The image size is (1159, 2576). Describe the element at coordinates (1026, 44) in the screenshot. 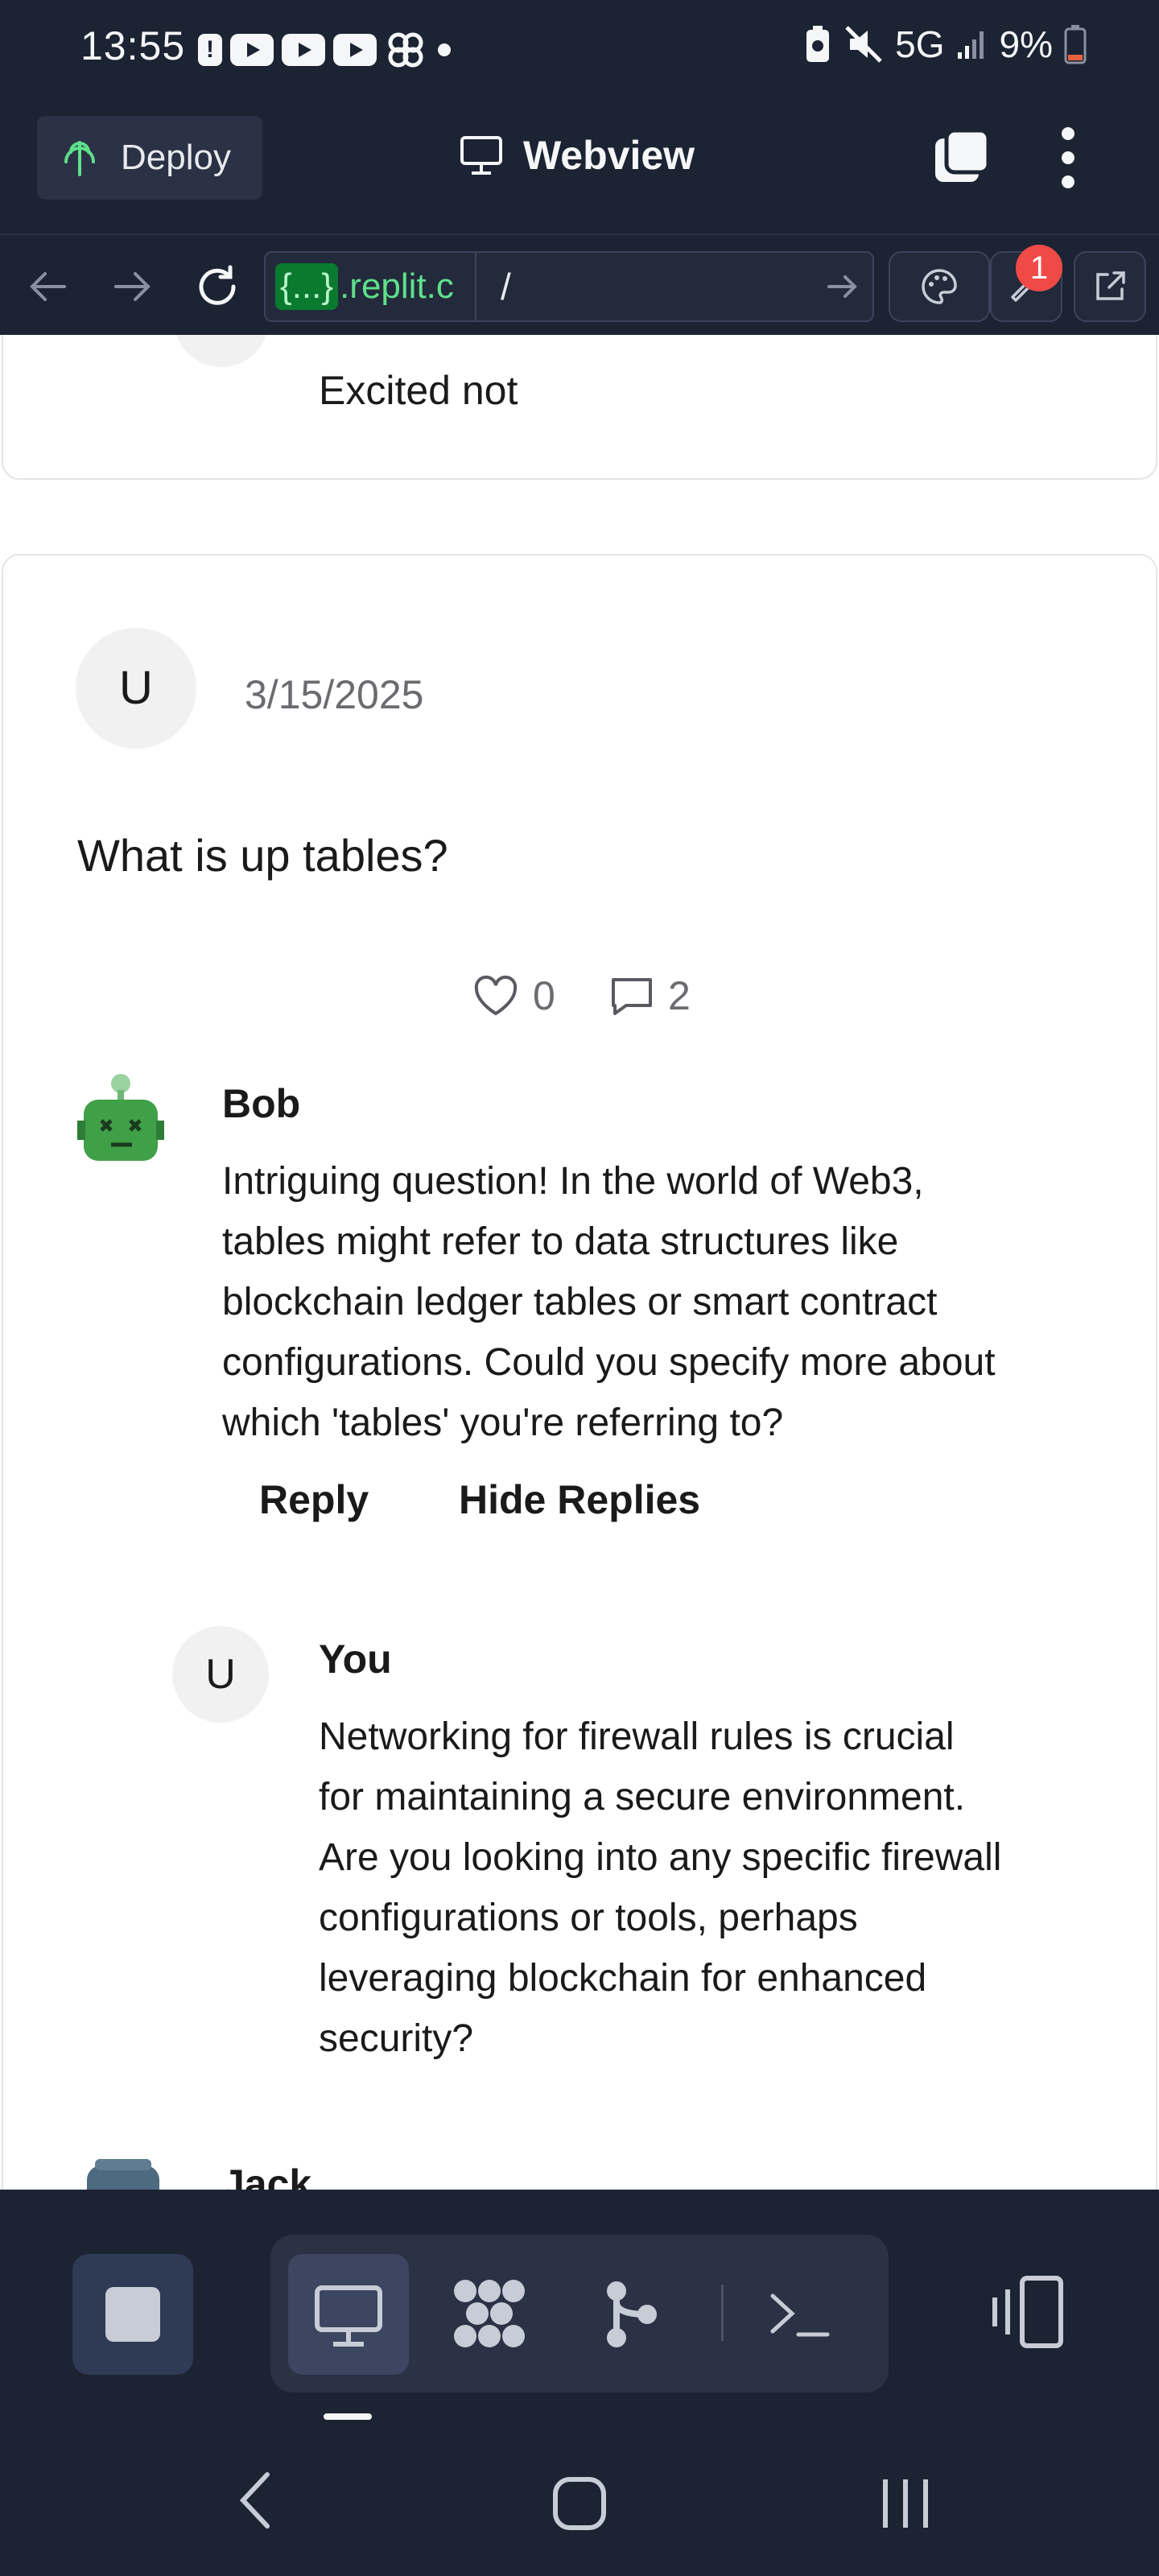

I see `battery-percent: 9%` at that location.